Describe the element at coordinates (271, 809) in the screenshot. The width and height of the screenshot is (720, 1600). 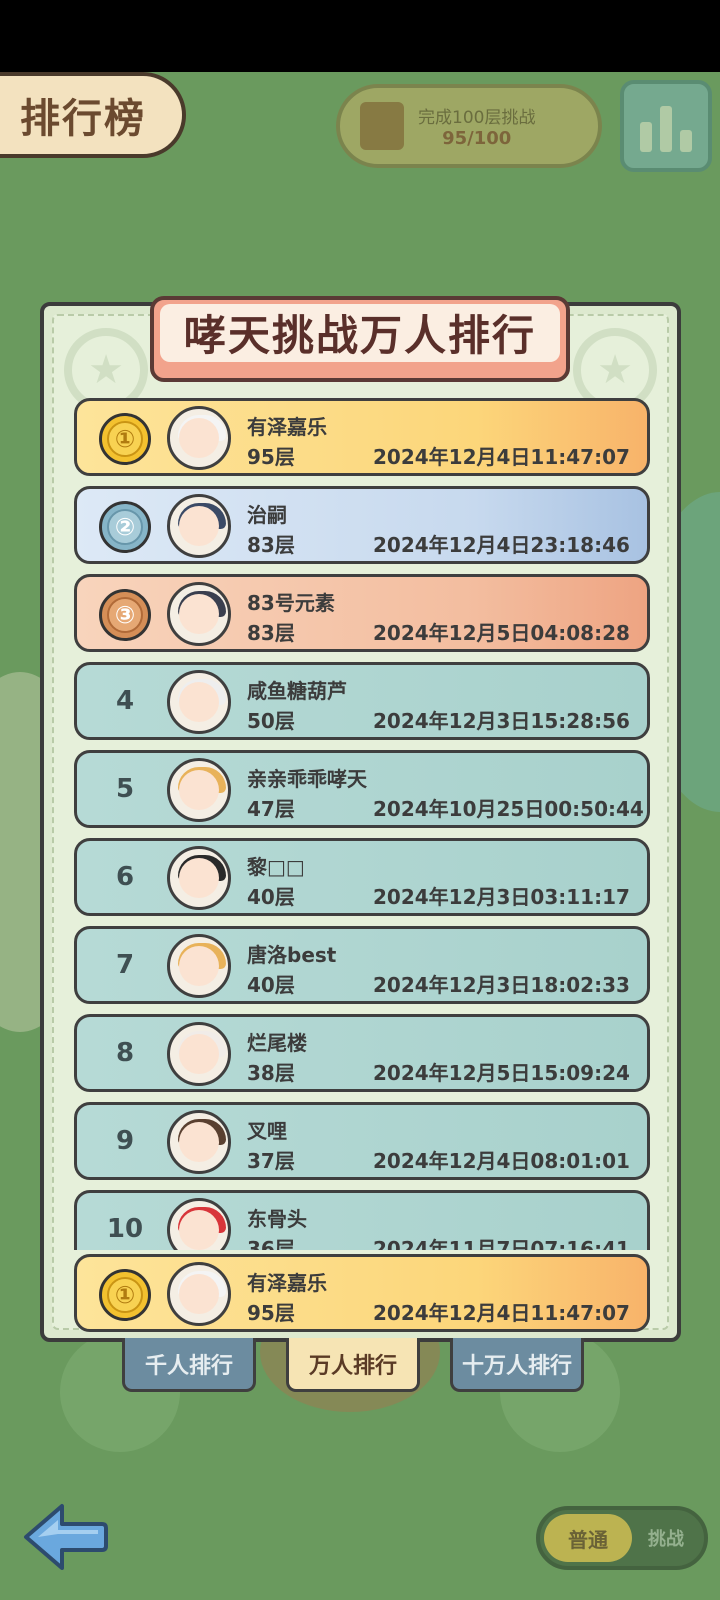
I see `player-floor: 47层` at that location.